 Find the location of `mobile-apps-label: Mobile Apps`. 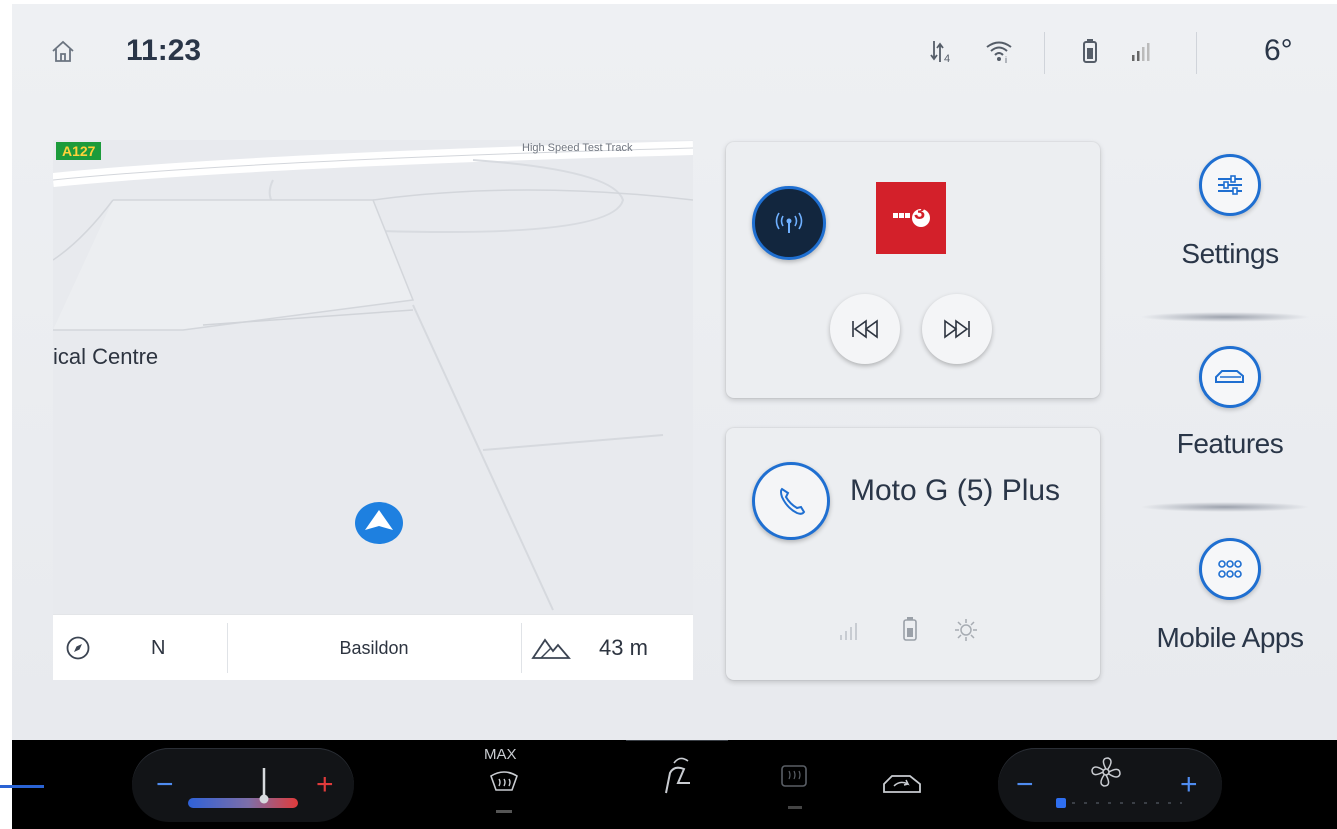

mobile-apps-label: Mobile Apps is located at coordinates (1230, 637).